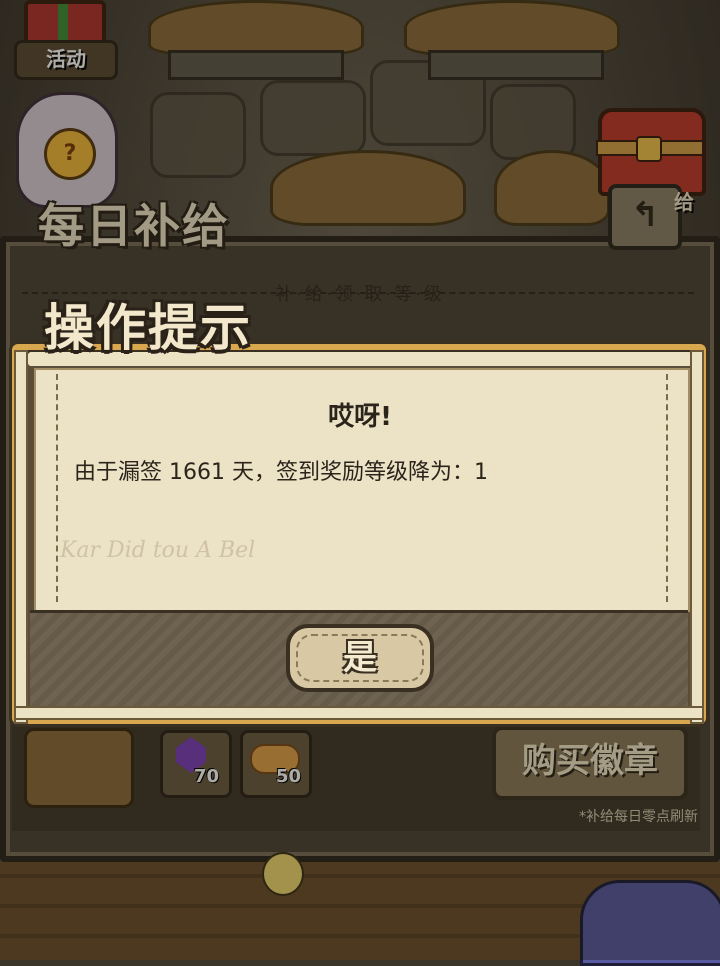  Describe the element at coordinates (281, 472) in the screenshot. I see `dialog-message: 由于漏签 1661 天，签到奖励等级降为：1` at that location.